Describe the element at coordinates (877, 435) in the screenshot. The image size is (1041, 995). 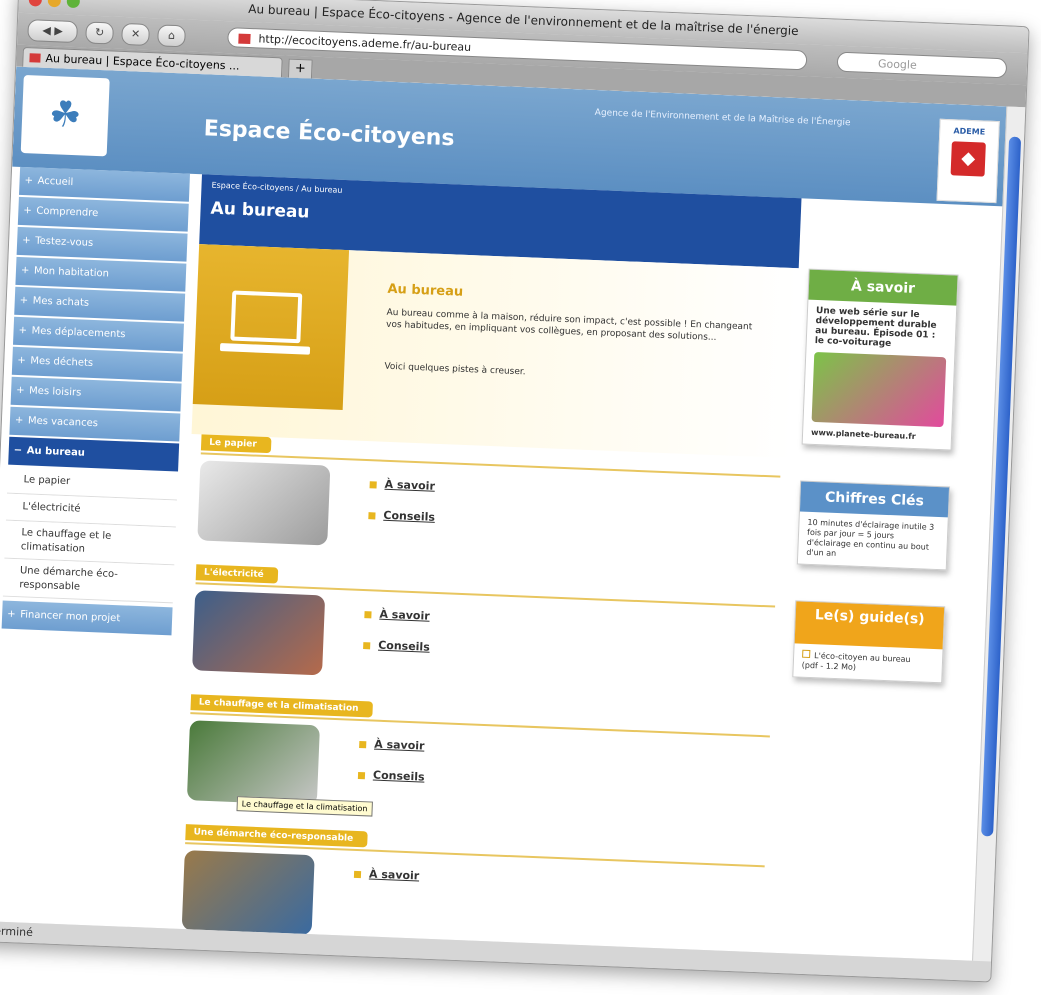
I see `planete-bureau-link: www.planete-bureau.fr` at that location.